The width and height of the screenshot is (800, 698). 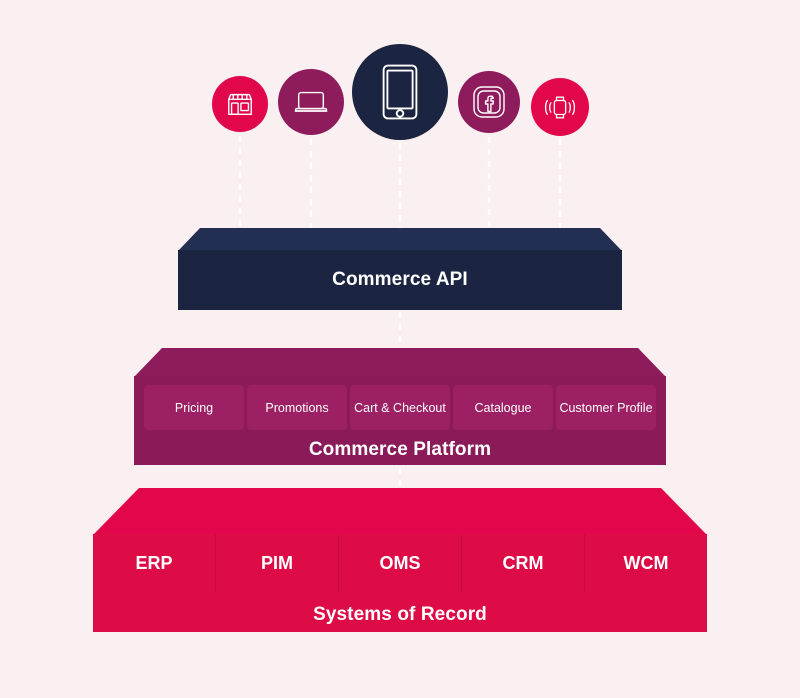 I want to click on systems-cell-crm: CRM, so click(x=523, y=563).